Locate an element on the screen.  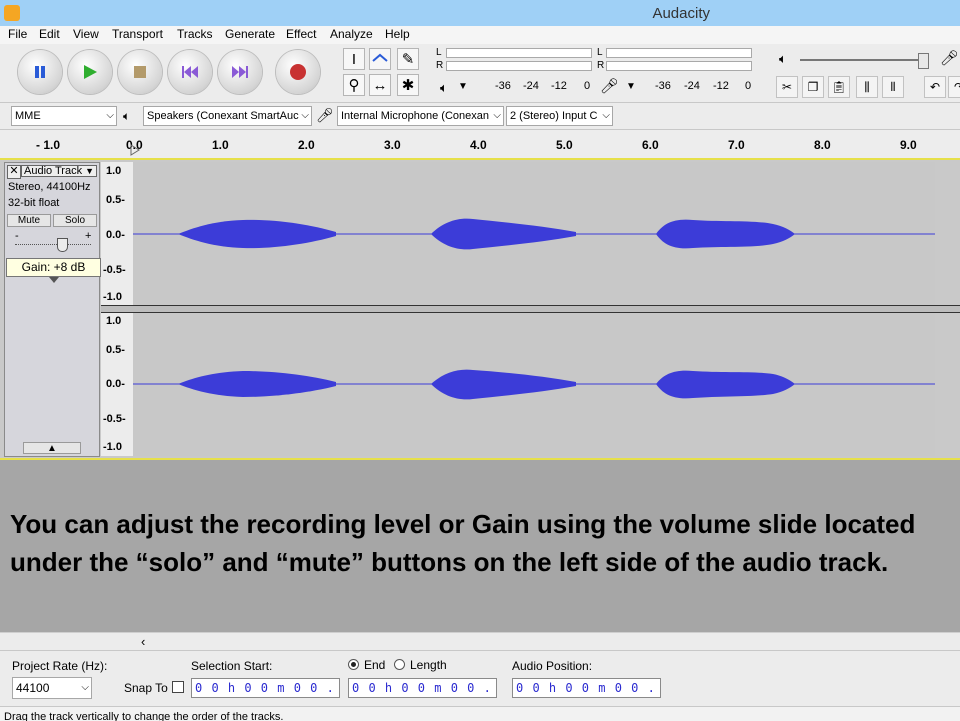
draw-tool: ✎ is located at coordinates (408, 59).